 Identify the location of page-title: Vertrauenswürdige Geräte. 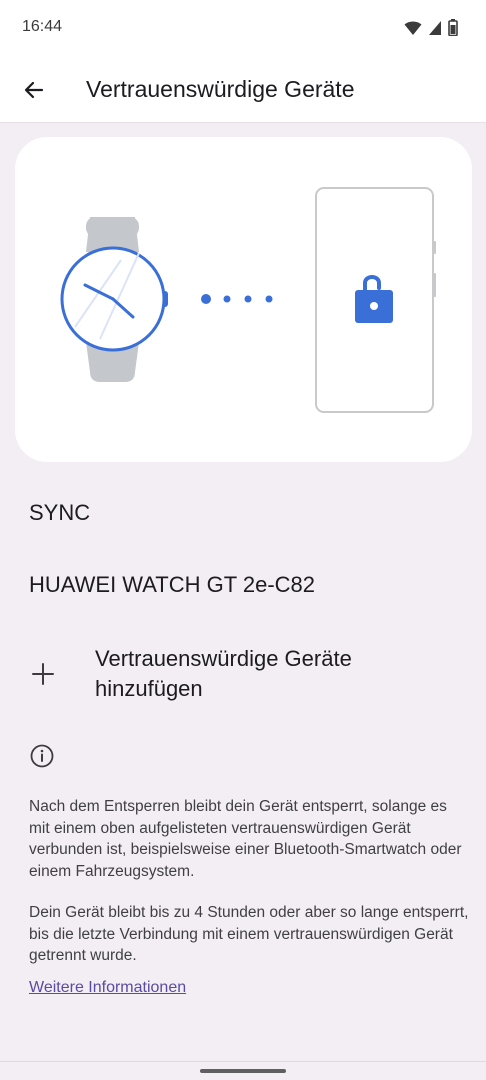
(220, 89).